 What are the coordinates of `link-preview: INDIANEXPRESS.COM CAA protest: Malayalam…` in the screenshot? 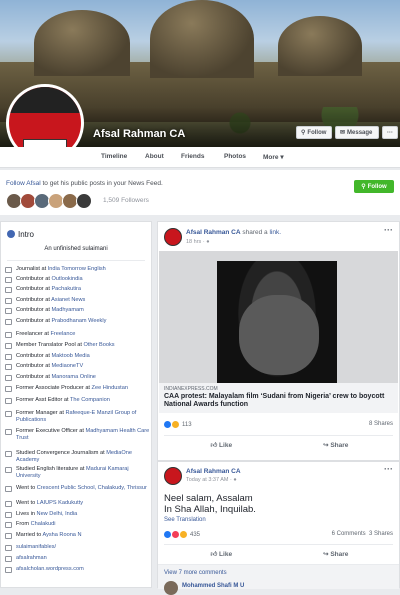 It's located at (278, 398).